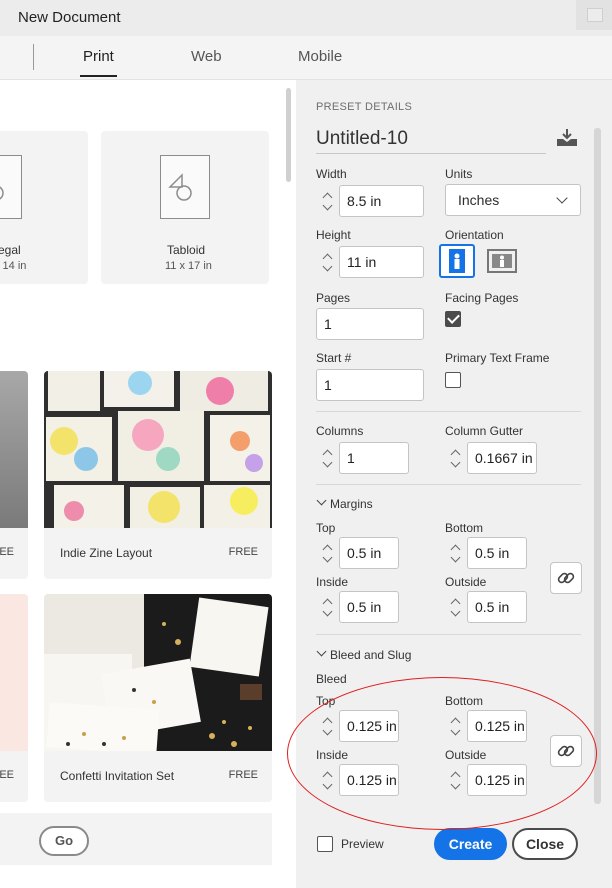  Describe the element at coordinates (98, 62) in the screenshot. I see `tab-print: Print` at that location.